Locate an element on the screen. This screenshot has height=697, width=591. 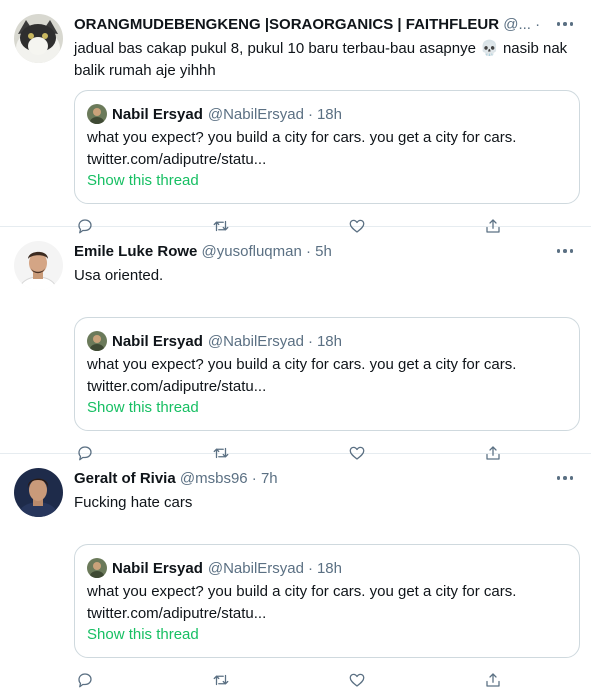
tweet-time: 7h is located at coordinates (269, 478).